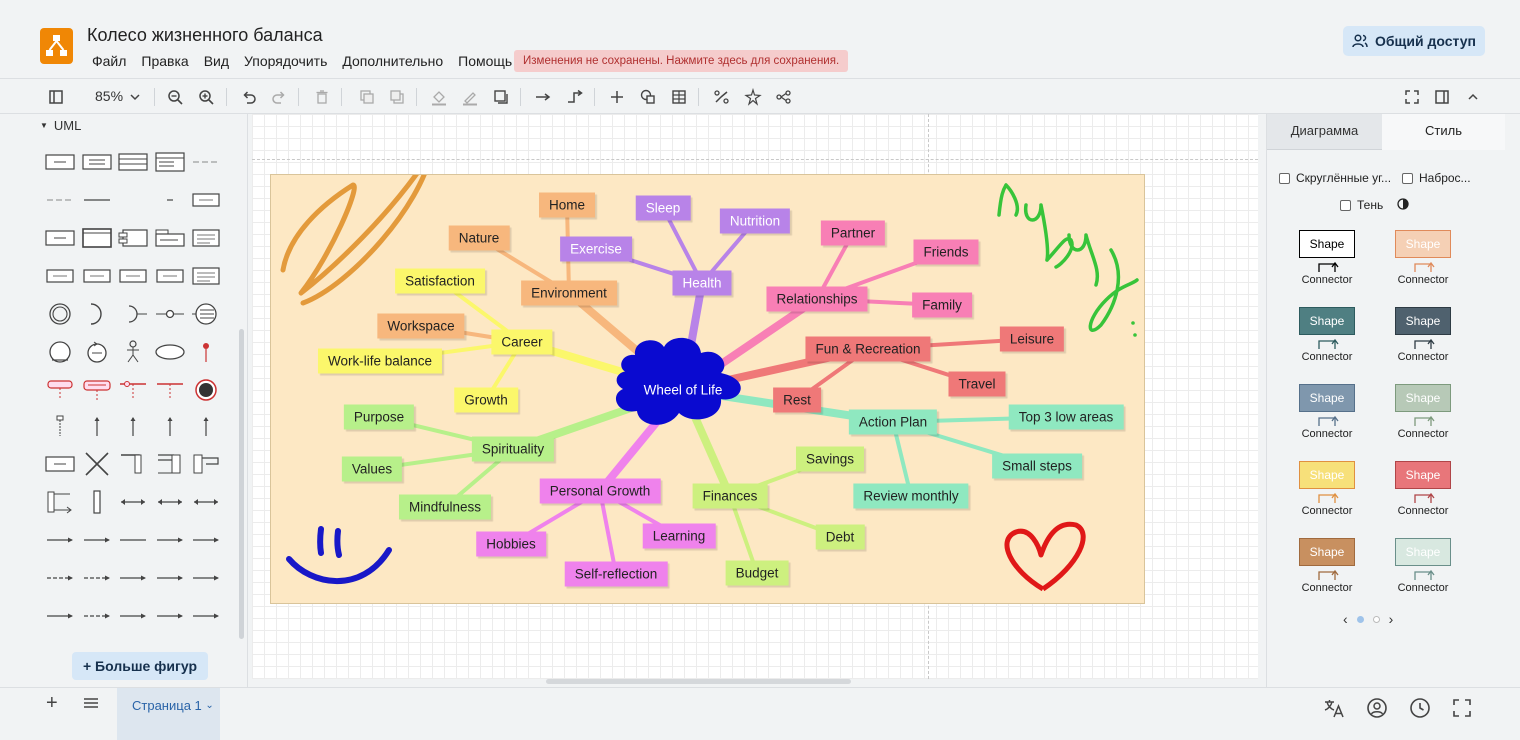  I want to click on mindmap-node-career: Career, so click(522, 342).